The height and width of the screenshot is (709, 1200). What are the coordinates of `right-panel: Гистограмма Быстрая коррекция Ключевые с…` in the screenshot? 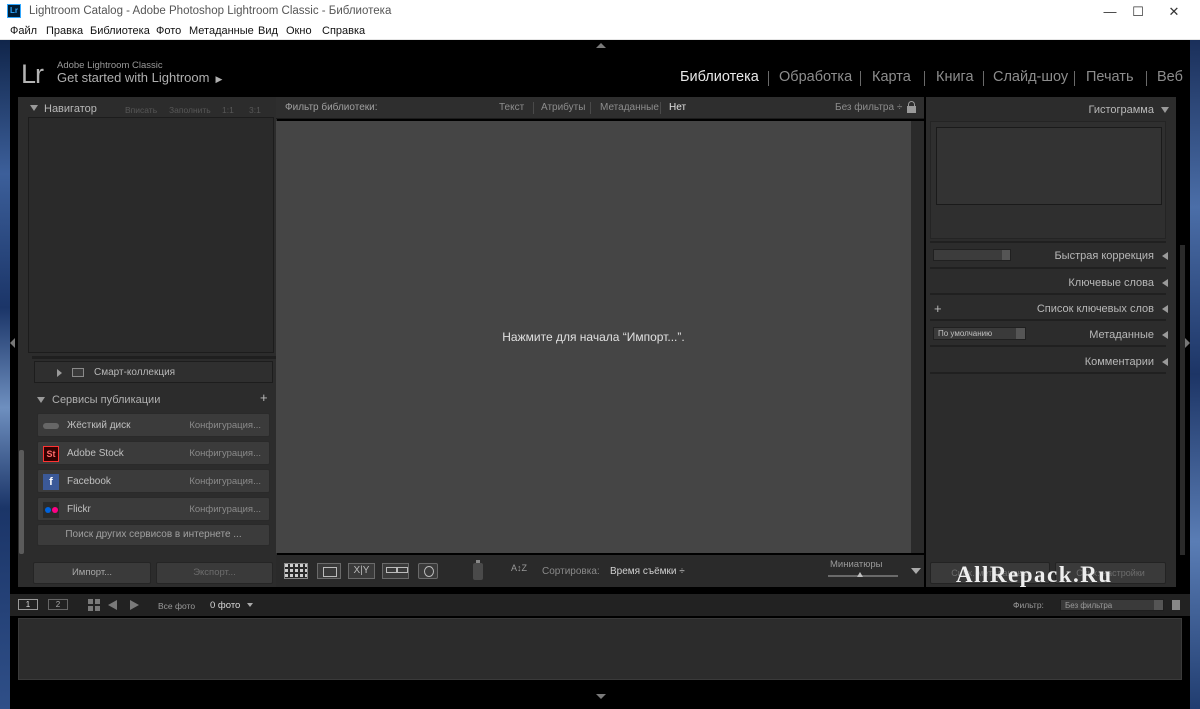 It's located at (1051, 342).